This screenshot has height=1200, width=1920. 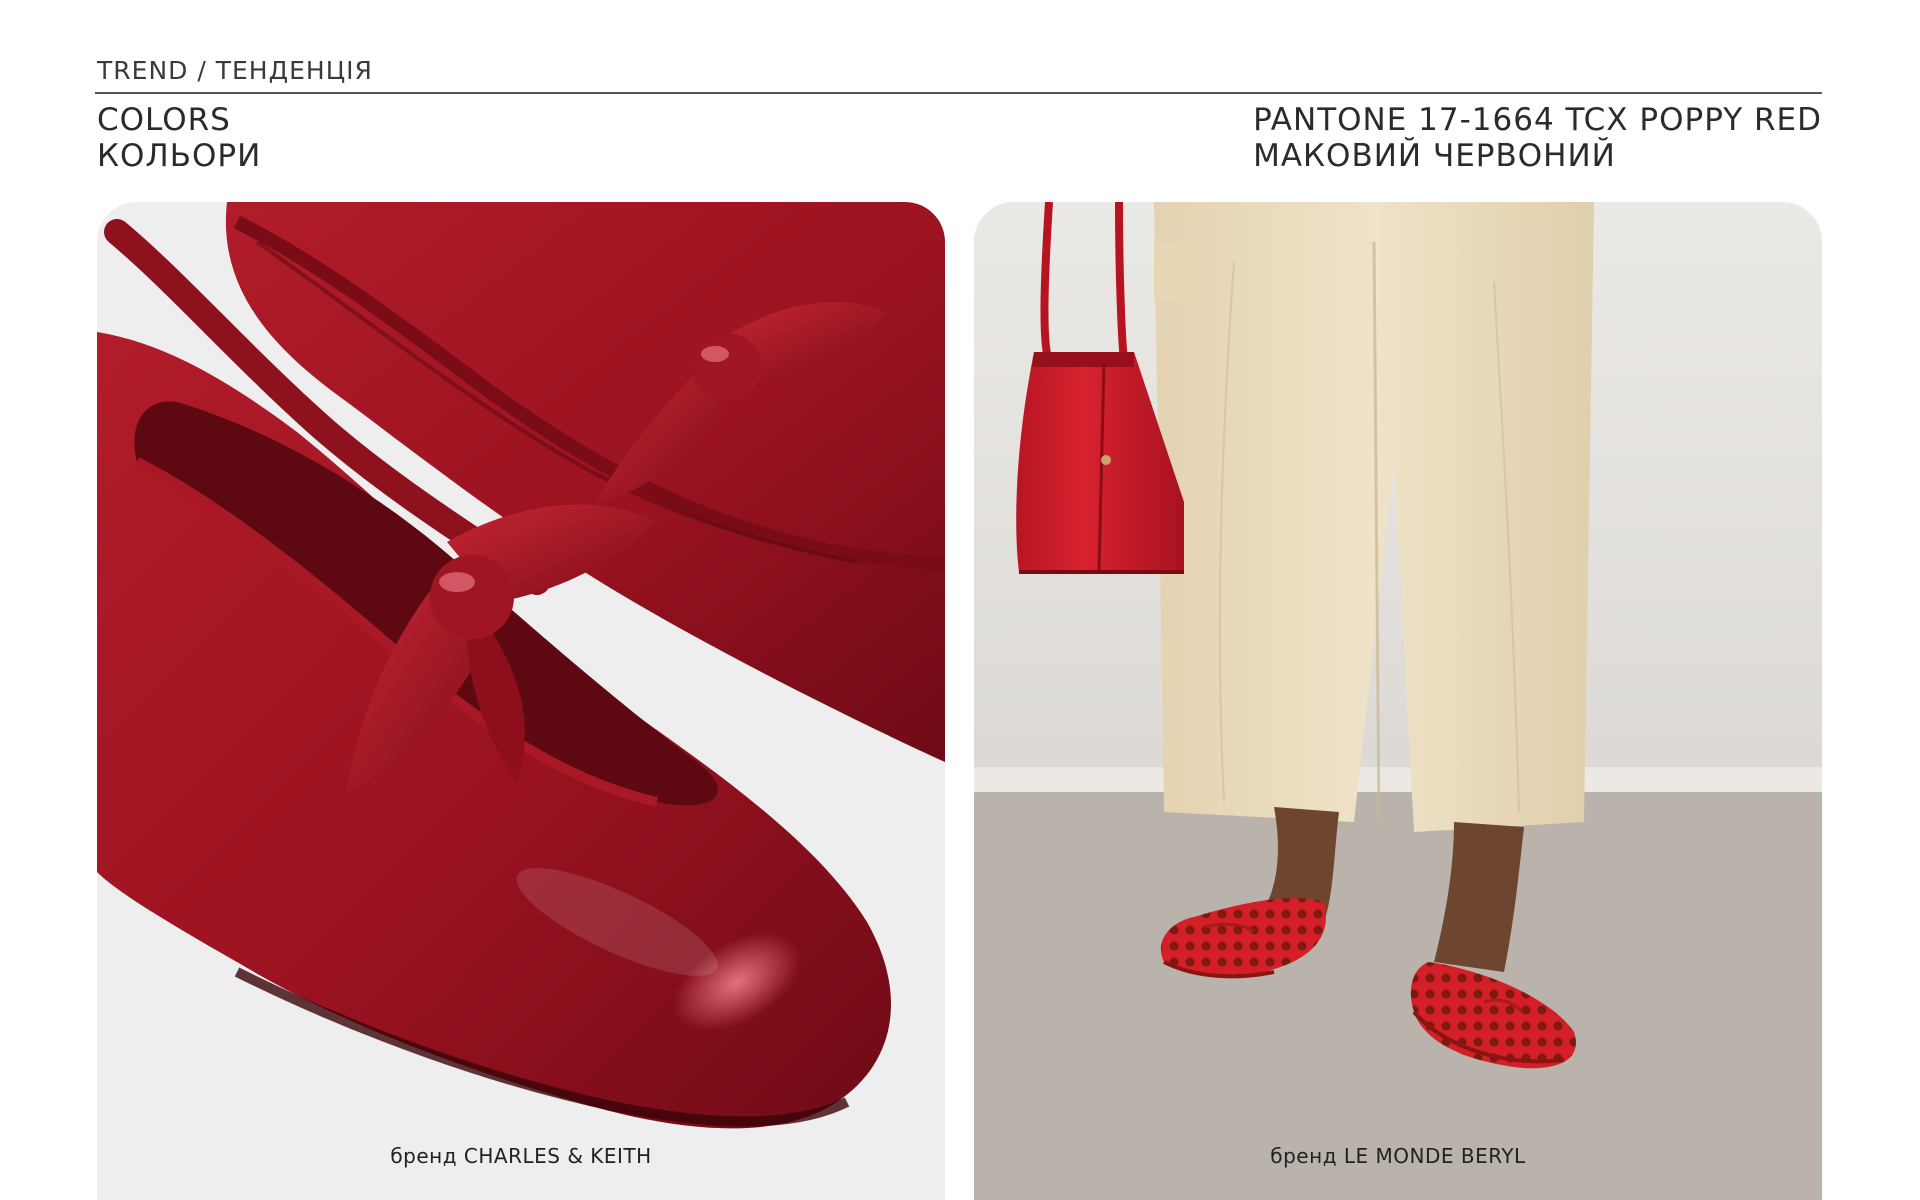 I want to click on product-caption: бренд CHARLES & KEITH, so click(x=521, y=1156).